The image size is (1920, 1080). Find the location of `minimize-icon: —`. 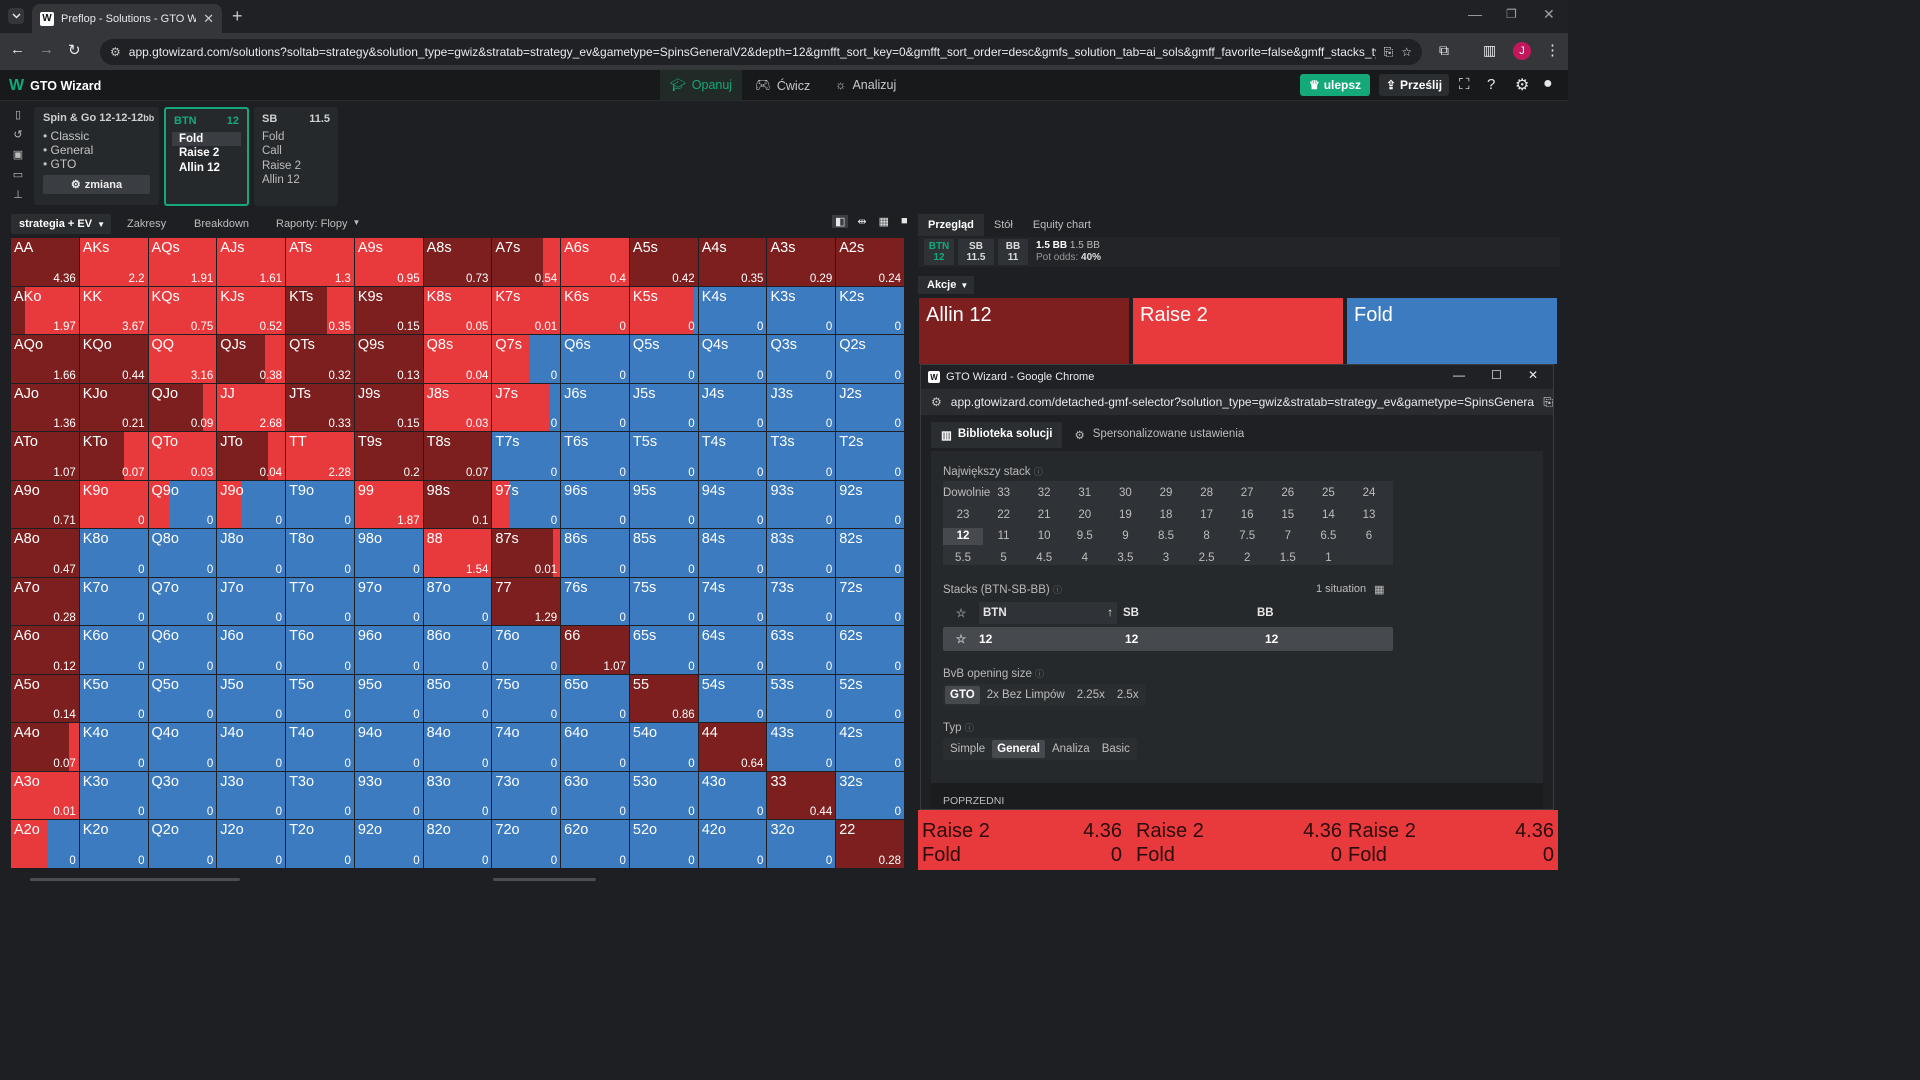

minimize-icon: — is located at coordinates (1475, 14).